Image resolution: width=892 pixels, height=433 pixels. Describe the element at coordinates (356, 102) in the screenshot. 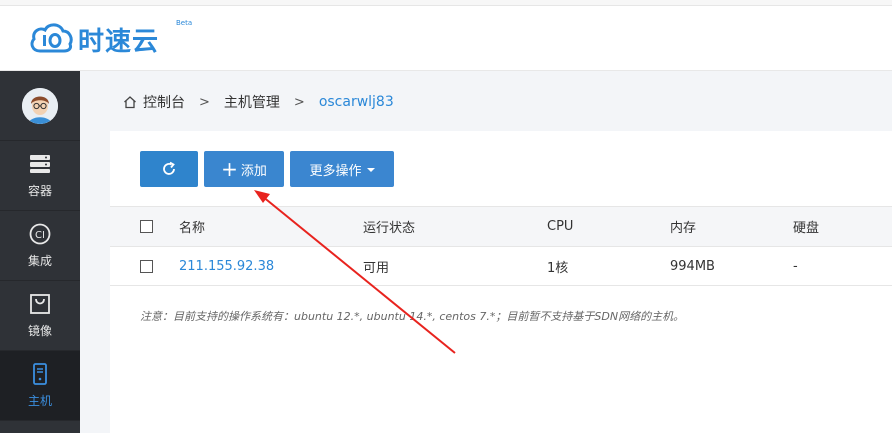

I see `breadcrumb-current: oscarwlj83` at that location.